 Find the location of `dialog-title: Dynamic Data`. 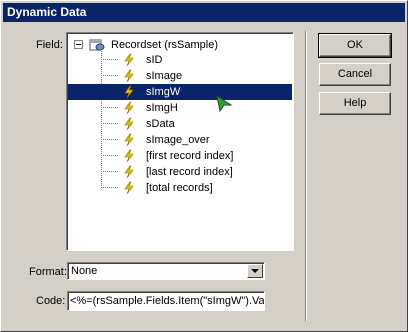

dialog-title: Dynamic Data is located at coordinates (204, 12).